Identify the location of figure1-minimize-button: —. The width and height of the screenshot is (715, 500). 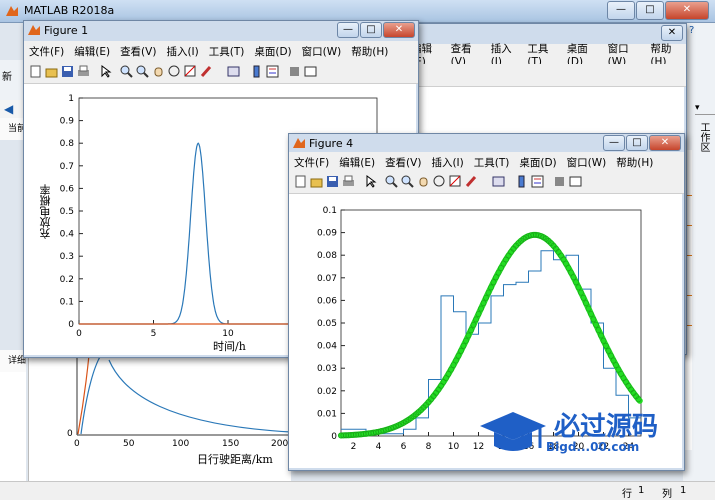
(348, 30).